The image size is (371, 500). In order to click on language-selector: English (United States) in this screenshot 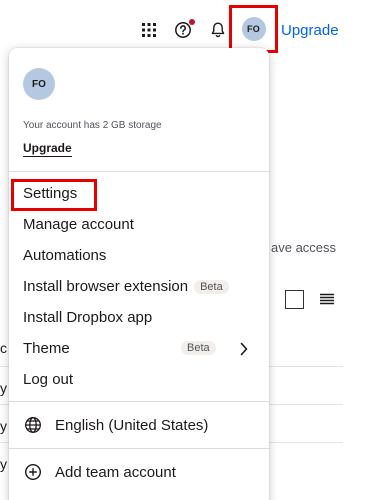, I will do `click(139, 425)`.